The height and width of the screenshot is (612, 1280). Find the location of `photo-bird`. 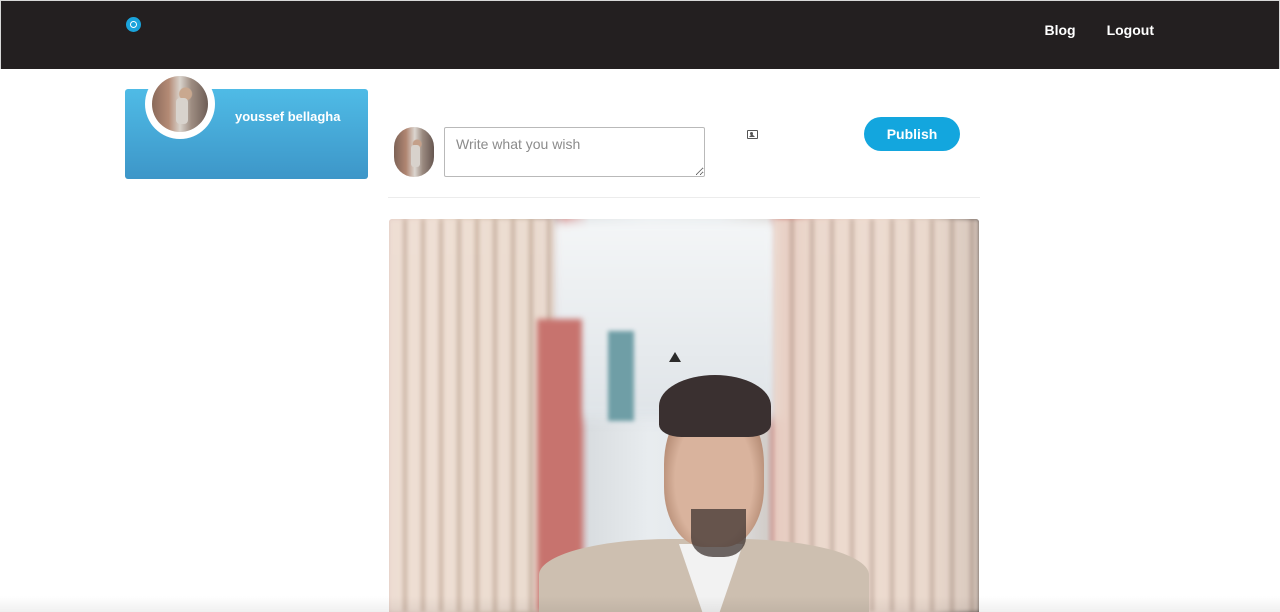

photo-bird is located at coordinates (675, 357).